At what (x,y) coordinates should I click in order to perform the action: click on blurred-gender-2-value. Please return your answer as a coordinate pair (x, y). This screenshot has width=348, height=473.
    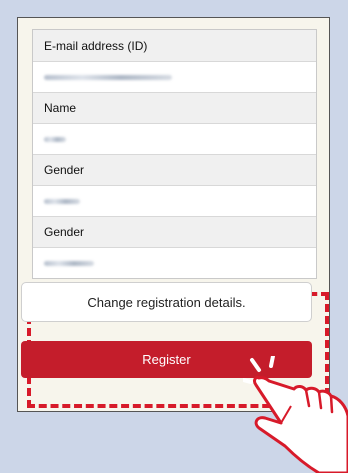
    Looking at the image, I should click on (69, 263).